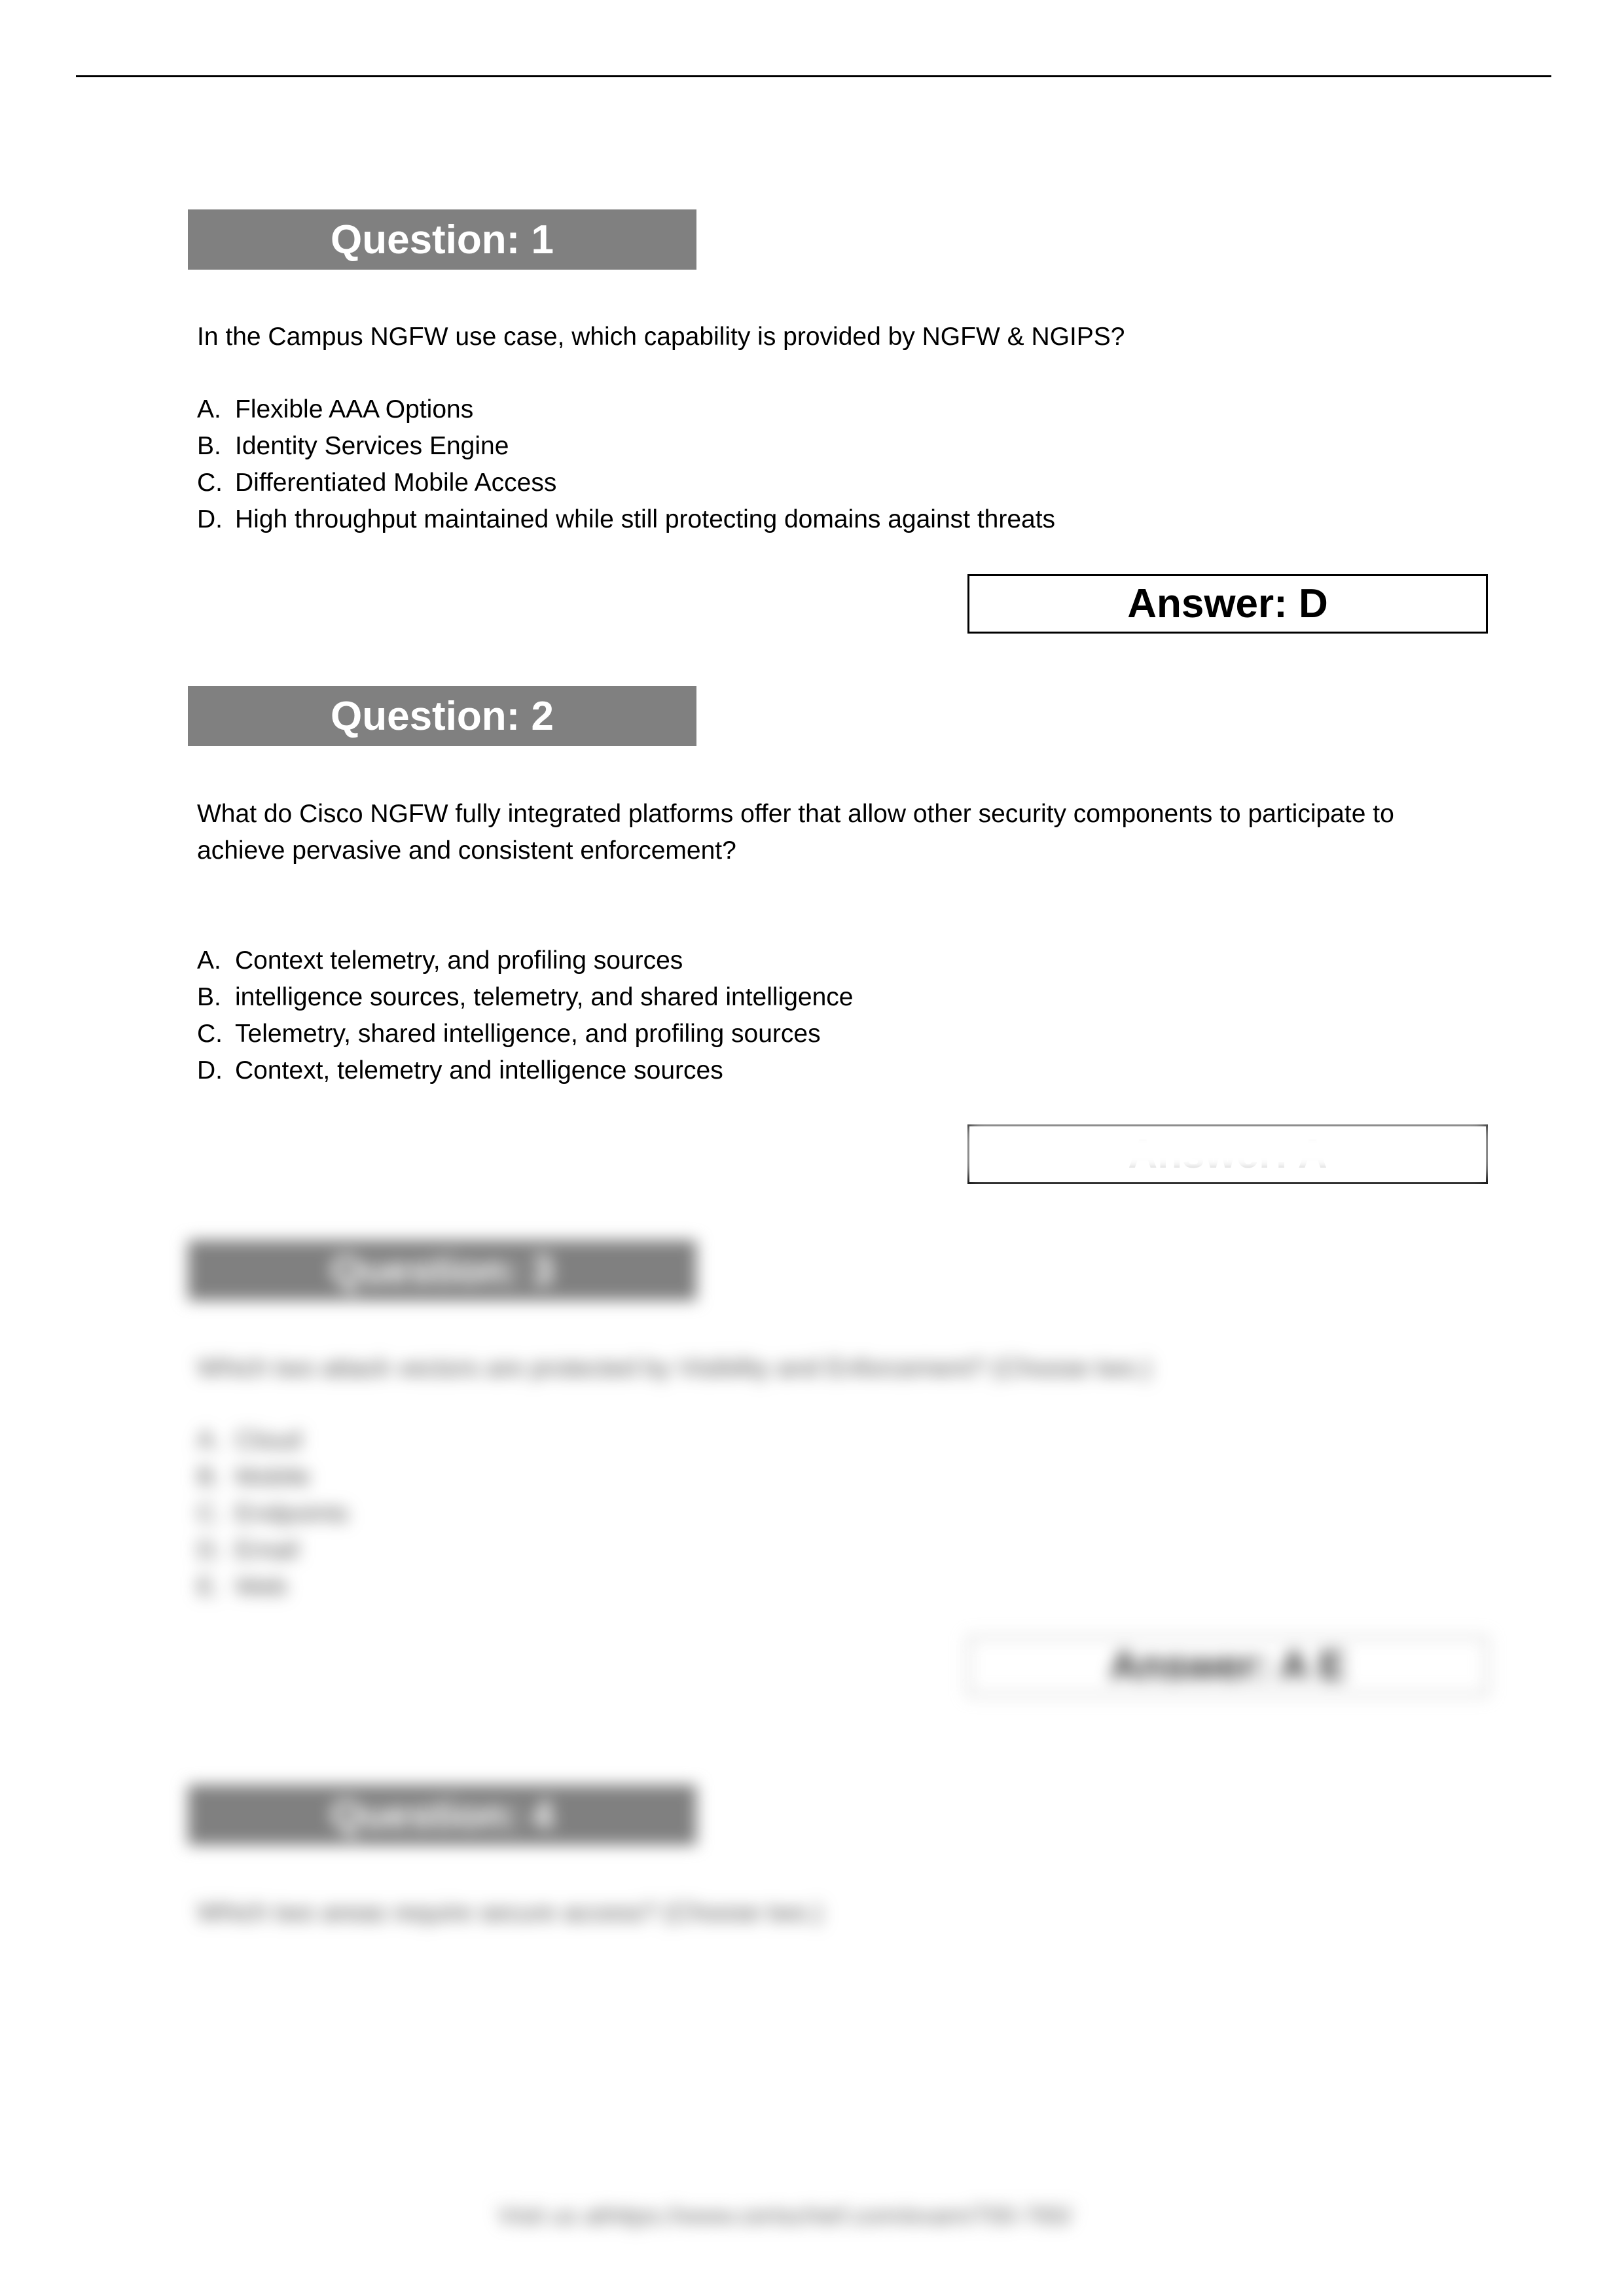 The height and width of the screenshot is (2296, 1624). Describe the element at coordinates (442, 1270) in the screenshot. I see `question-3-header: Question: 3` at that location.